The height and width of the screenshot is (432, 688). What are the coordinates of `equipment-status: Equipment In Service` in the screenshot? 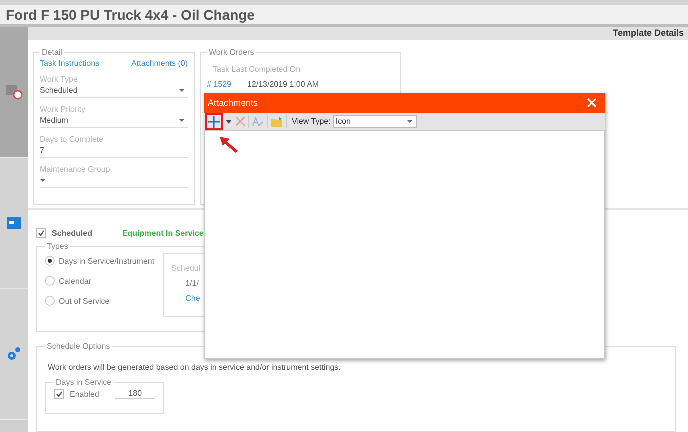 It's located at (163, 233).